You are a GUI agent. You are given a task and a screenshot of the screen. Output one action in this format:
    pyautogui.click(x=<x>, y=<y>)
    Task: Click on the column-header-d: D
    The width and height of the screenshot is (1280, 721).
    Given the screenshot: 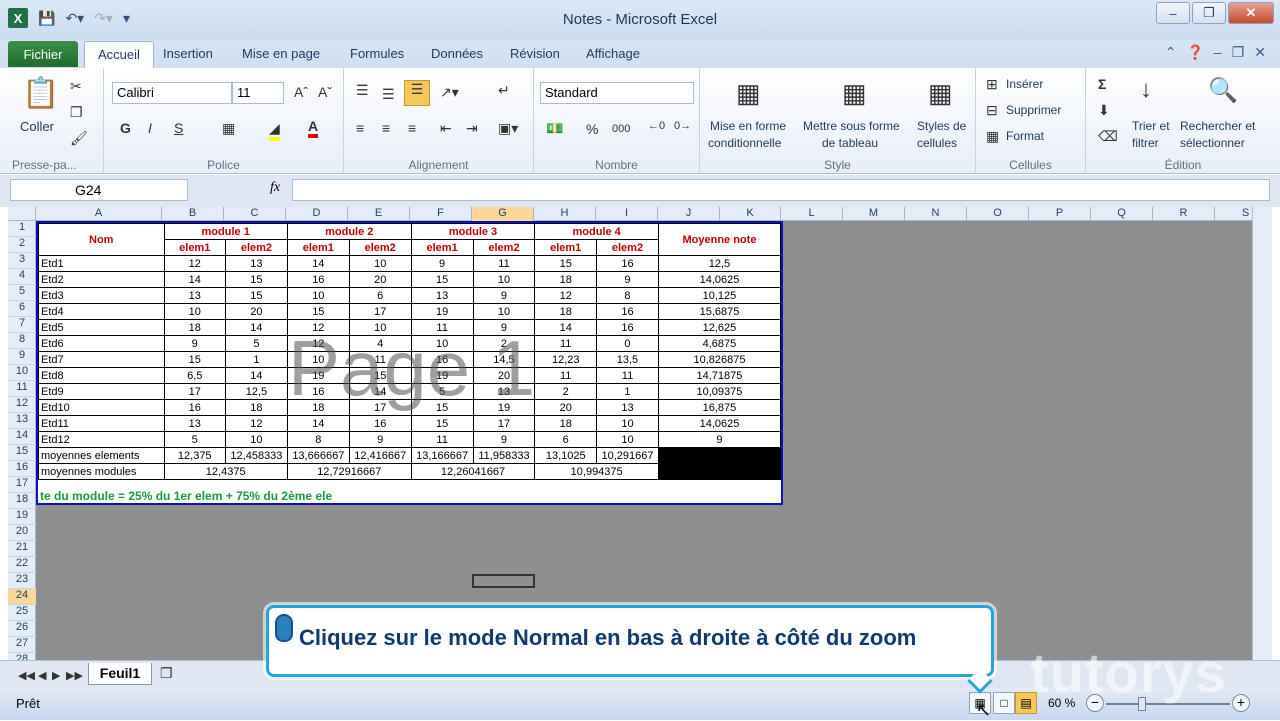 What is the action you would take?
    pyautogui.click(x=317, y=214)
    